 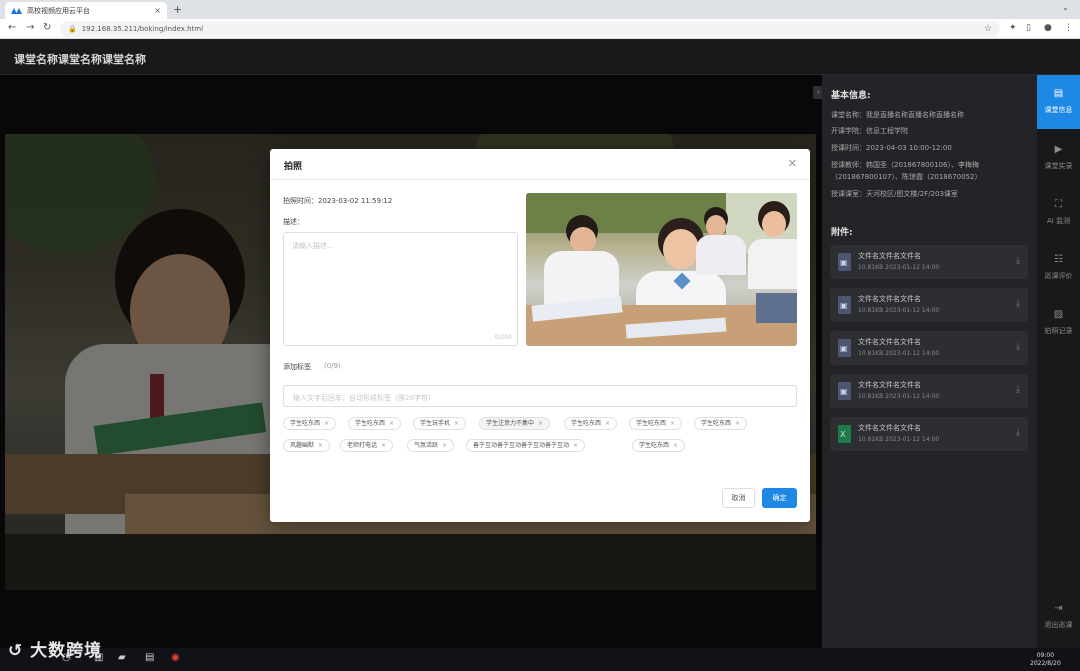 I want to click on excel-file-icon: X, so click(x=844, y=434).